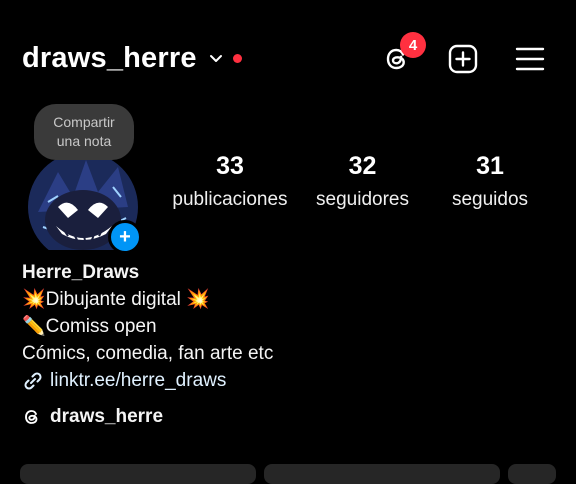 The width and height of the screenshot is (576, 484). I want to click on add-person-button, so click(532, 474).